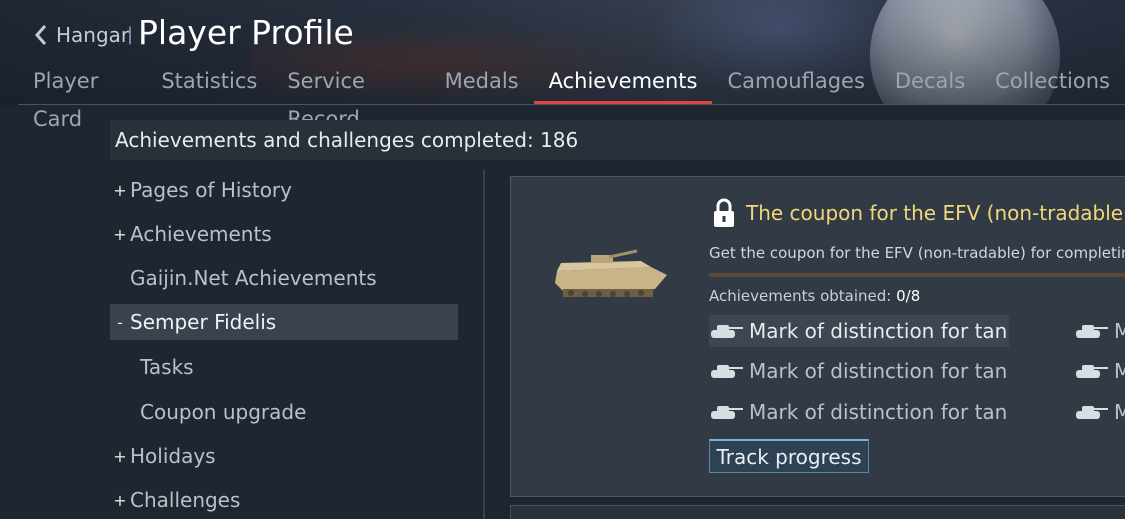  What do you see at coordinates (623, 83) in the screenshot?
I see `tab-achievements: Achievements` at bounding box center [623, 83].